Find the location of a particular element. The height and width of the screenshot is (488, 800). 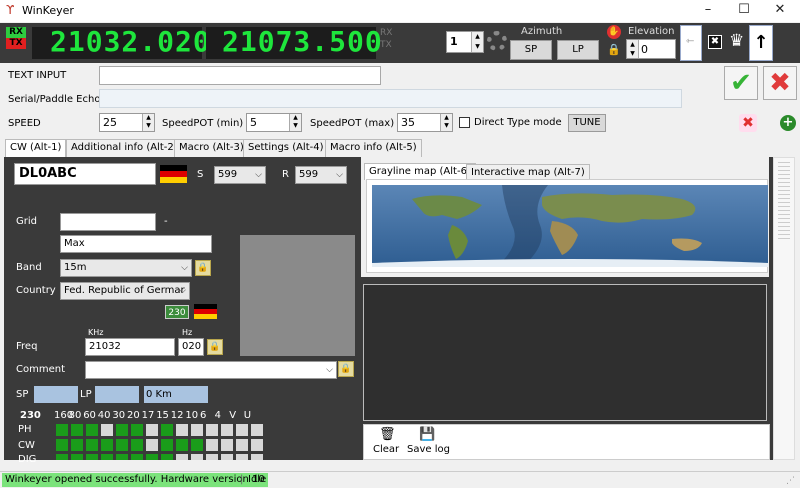

tab-cw: CW (Alt-1) is located at coordinates (36, 148).